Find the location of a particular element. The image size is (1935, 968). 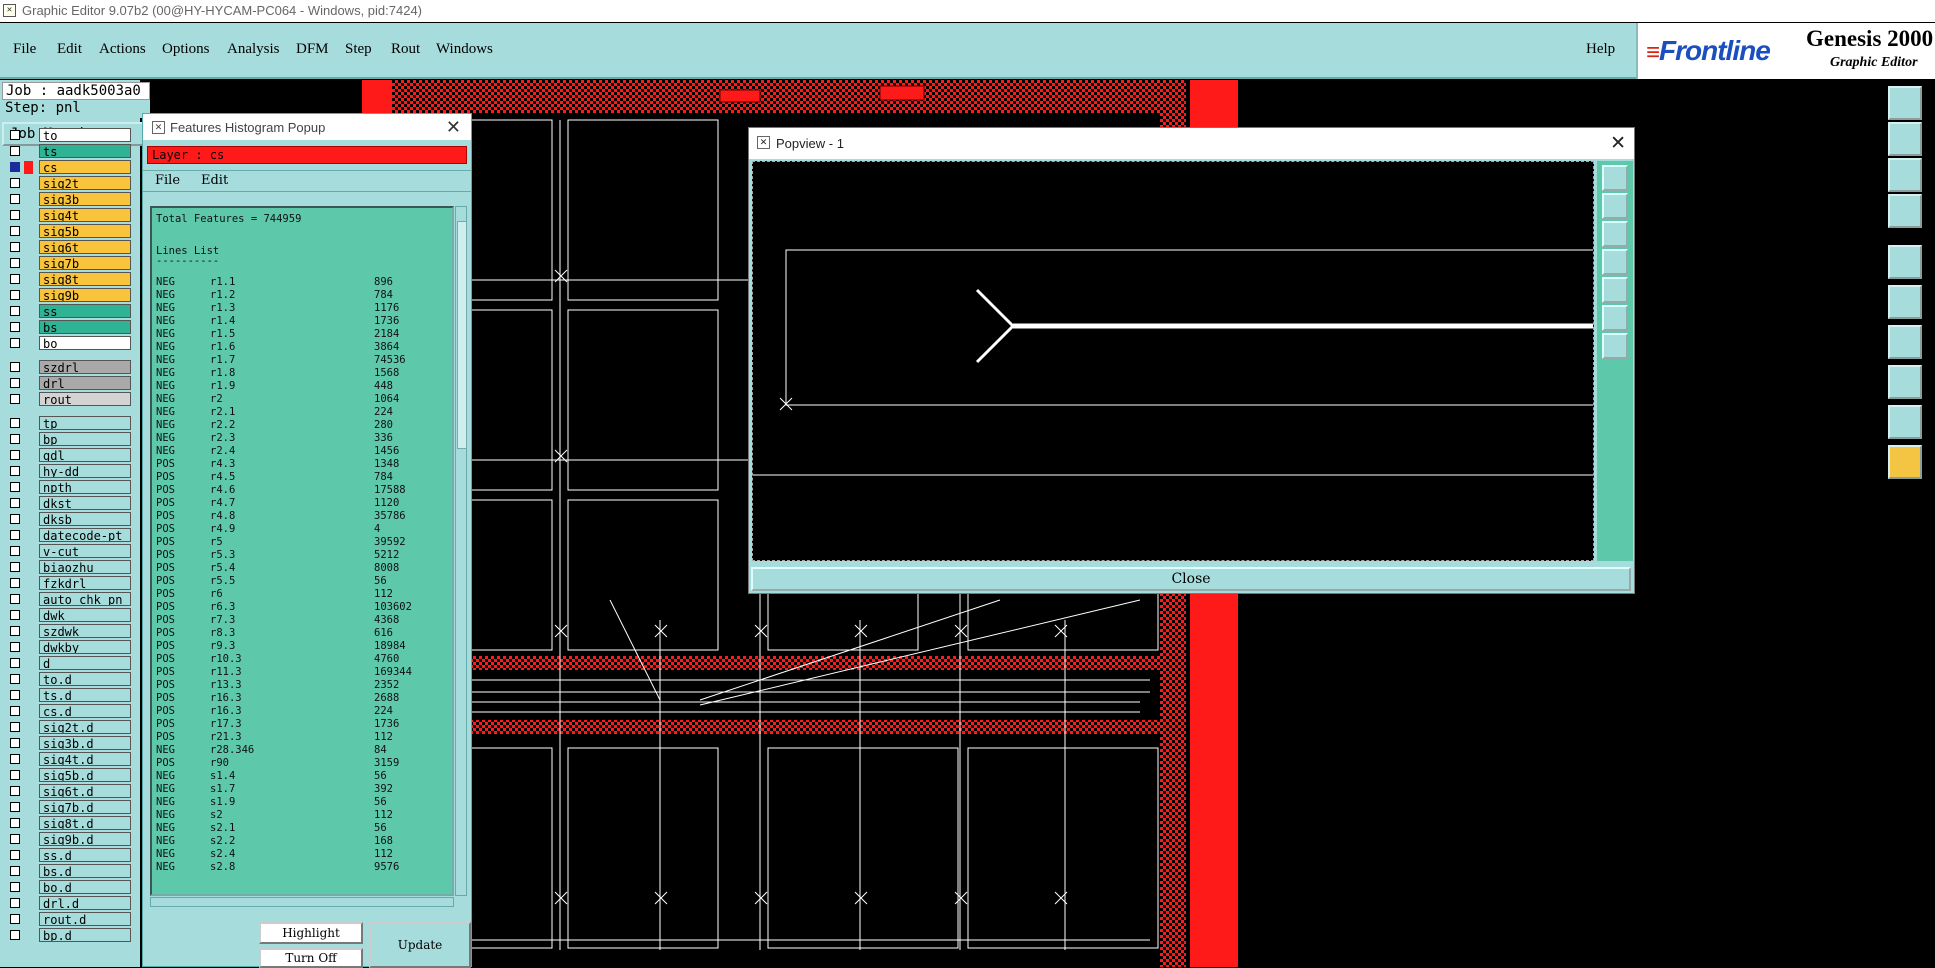

popview-close-button: Close is located at coordinates (1191, 579).